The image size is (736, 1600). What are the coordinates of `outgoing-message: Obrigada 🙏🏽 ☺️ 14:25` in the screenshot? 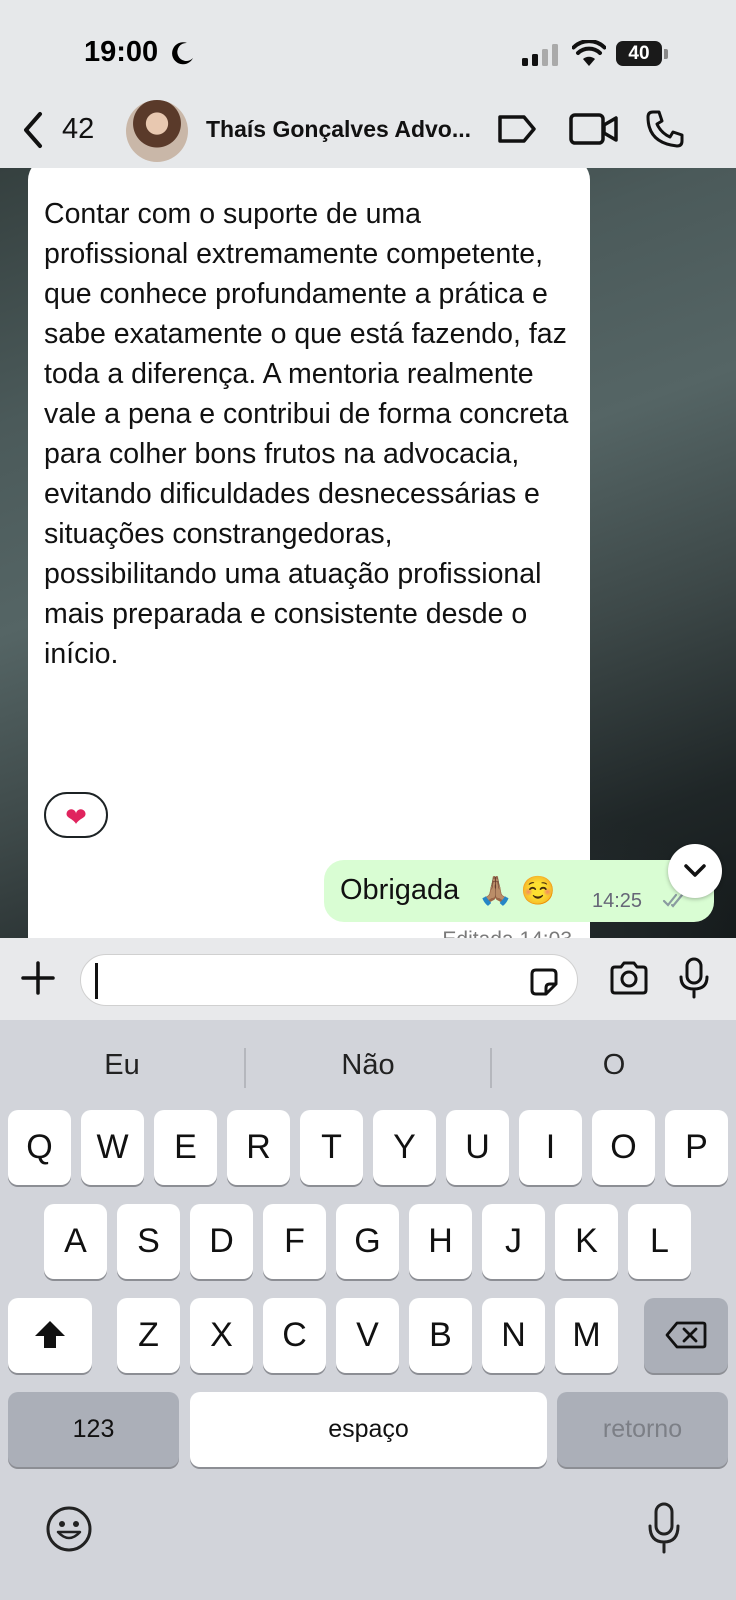 It's located at (519, 891).